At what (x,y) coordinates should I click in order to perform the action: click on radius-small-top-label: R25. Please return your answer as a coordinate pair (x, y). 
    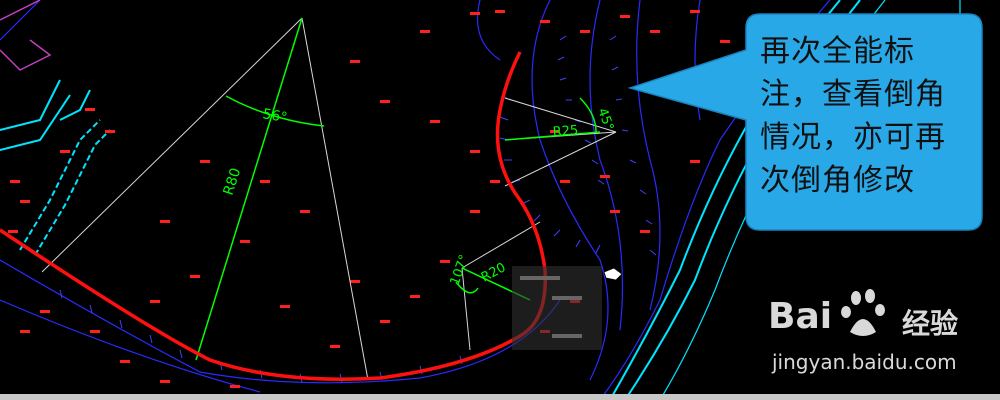
    Looking at the image, I should click on (565, 131).